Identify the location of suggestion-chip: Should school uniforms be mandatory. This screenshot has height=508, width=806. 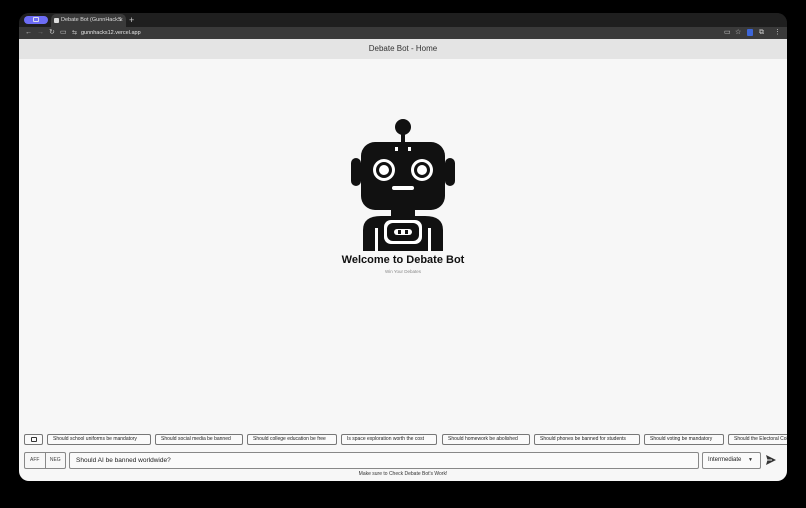
(99, 439).